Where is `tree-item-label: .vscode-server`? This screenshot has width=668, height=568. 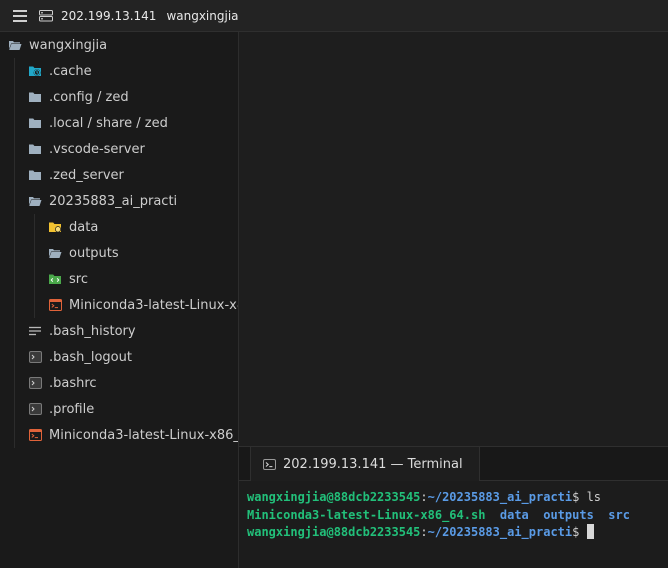 tree-item-label: .vscode-server is located at coordinates (97, 149).